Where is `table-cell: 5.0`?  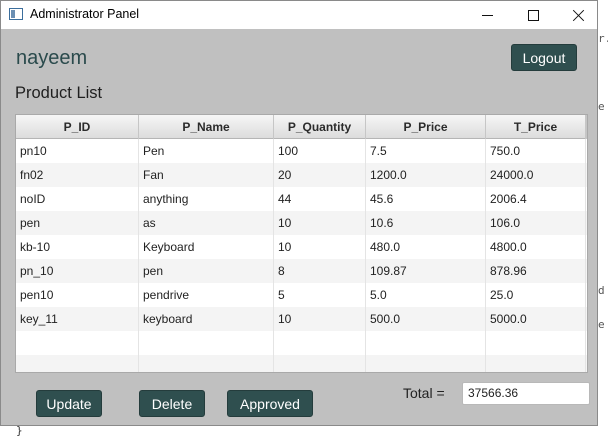 table-cell: 5.0 is located at coordinates (426, 295).